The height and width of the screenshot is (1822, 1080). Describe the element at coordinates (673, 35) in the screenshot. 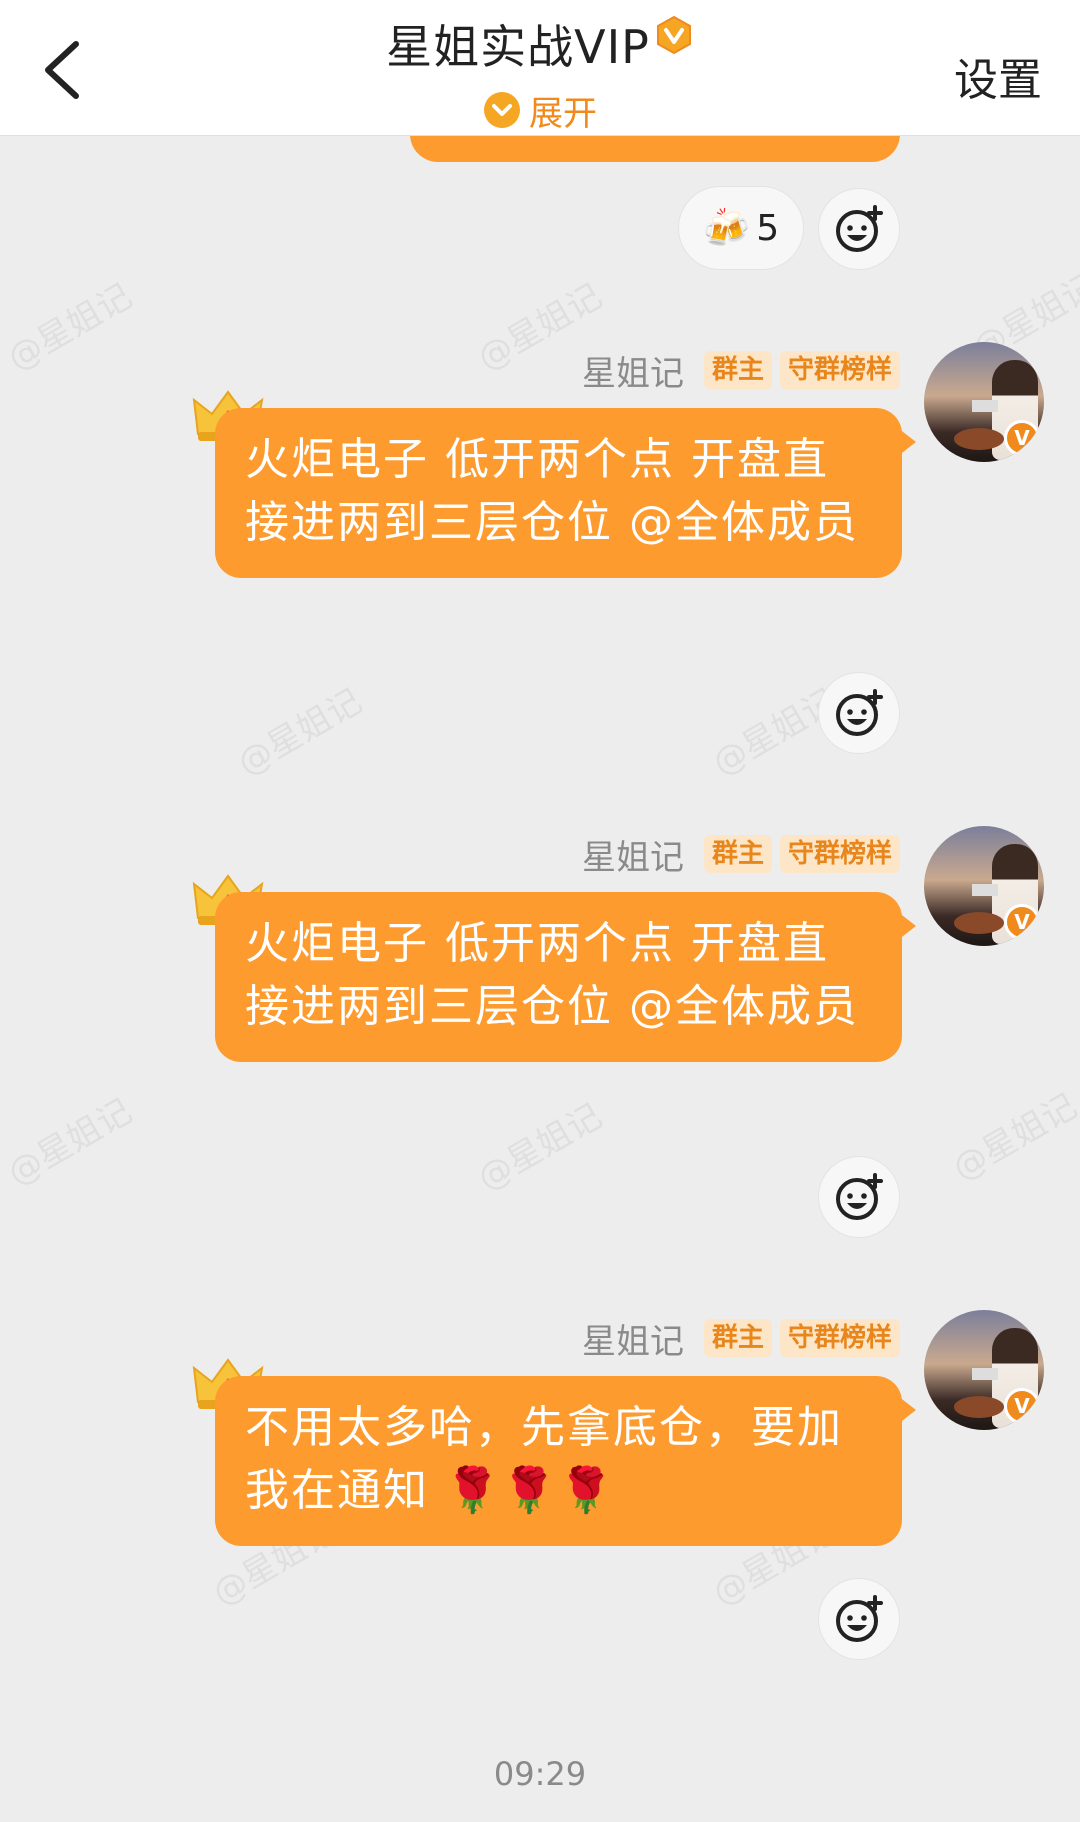

I see `vip-badge-icon` at that location.